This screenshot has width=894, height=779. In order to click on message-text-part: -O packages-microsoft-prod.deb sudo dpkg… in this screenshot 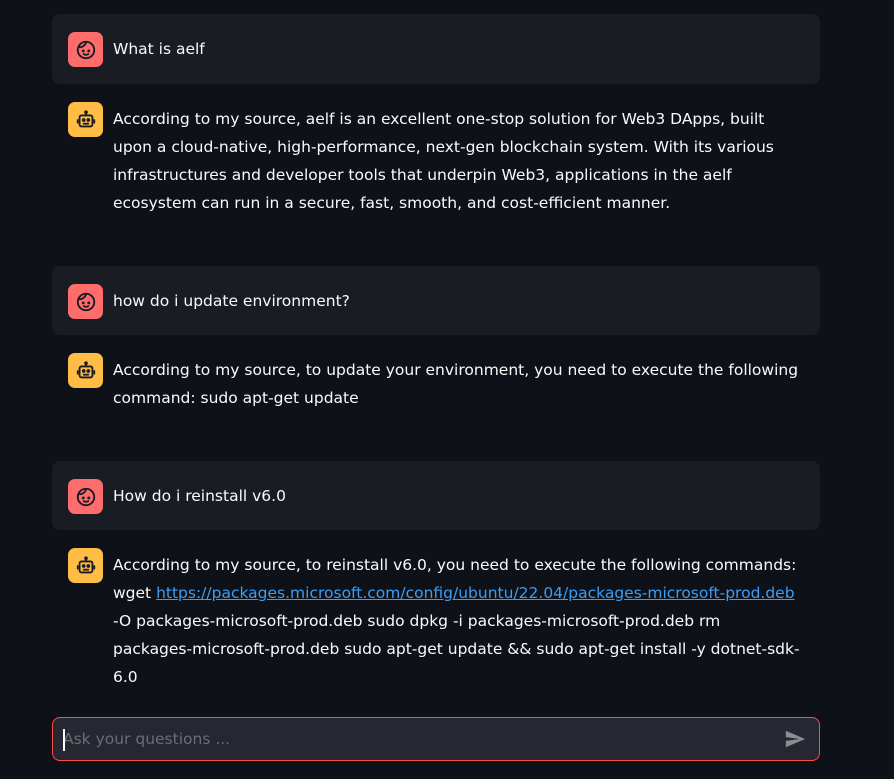, I will do `click(456, 649)`.